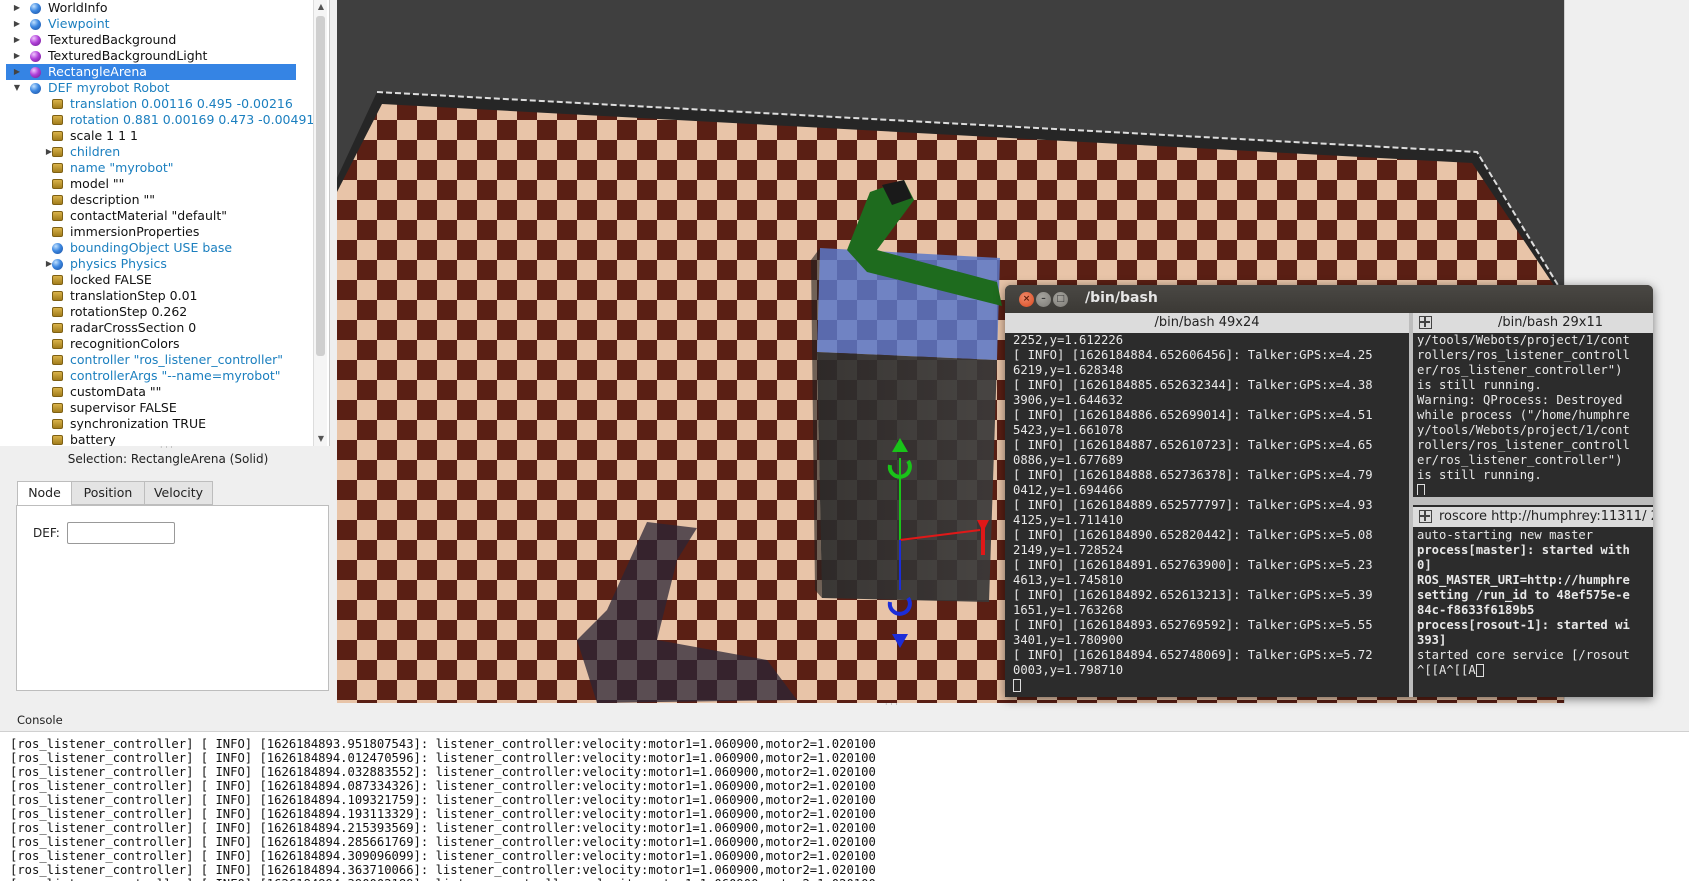 The width and height of the screenshot is (1689, 881). What do you see at coordinates (160, 328) in the screenshot?
I see `tree-item: radarCrossSection 0` at bounding box center [160, 328].